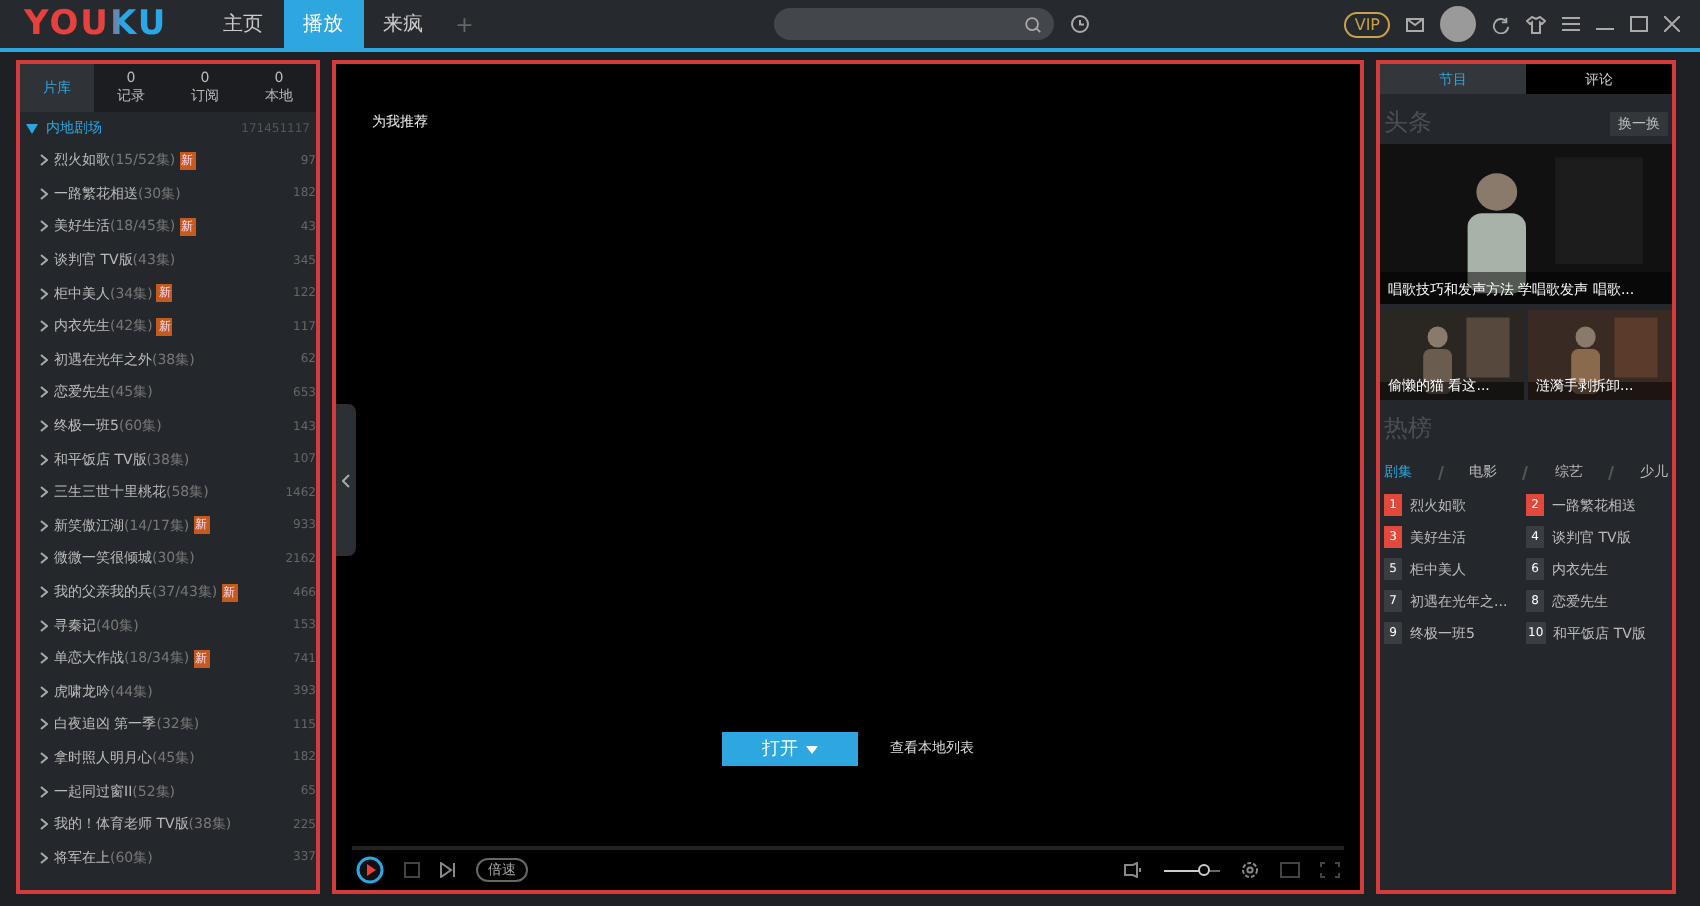  I want to click on chevron-left-icon, so click(346, 480).